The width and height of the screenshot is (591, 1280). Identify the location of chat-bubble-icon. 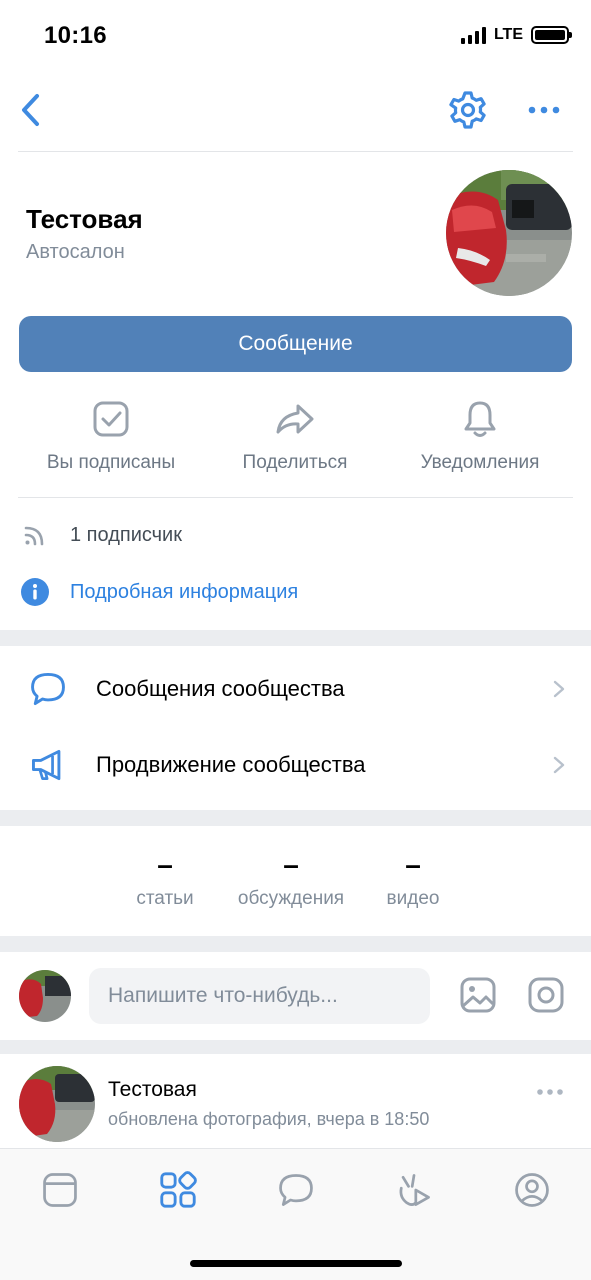
(48, 689).